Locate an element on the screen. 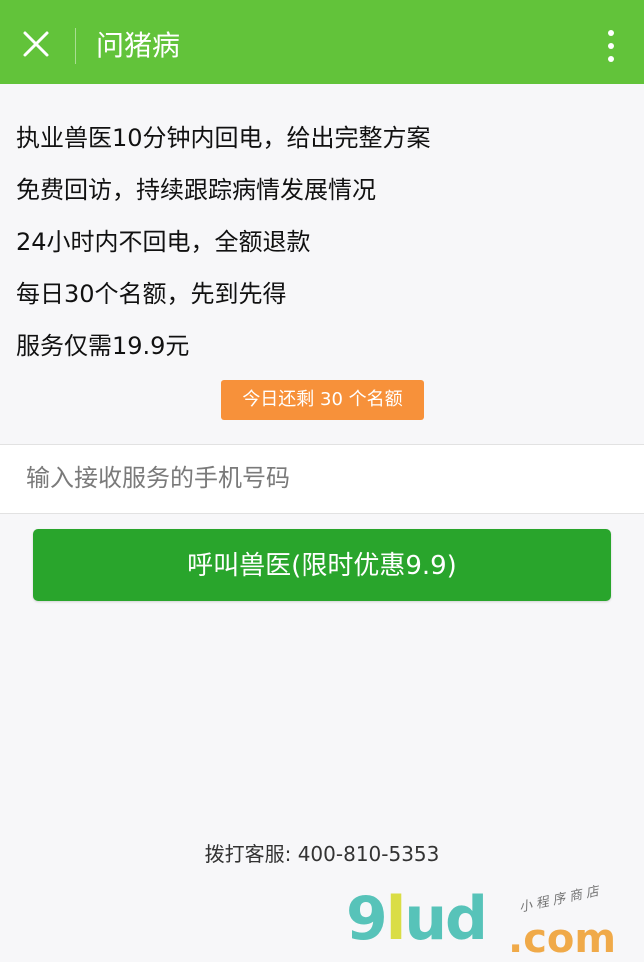 The image size is (644, 962). customer-service-hotline: 拨打客服: 400-810-5353 is located at coordinates (322, 852).